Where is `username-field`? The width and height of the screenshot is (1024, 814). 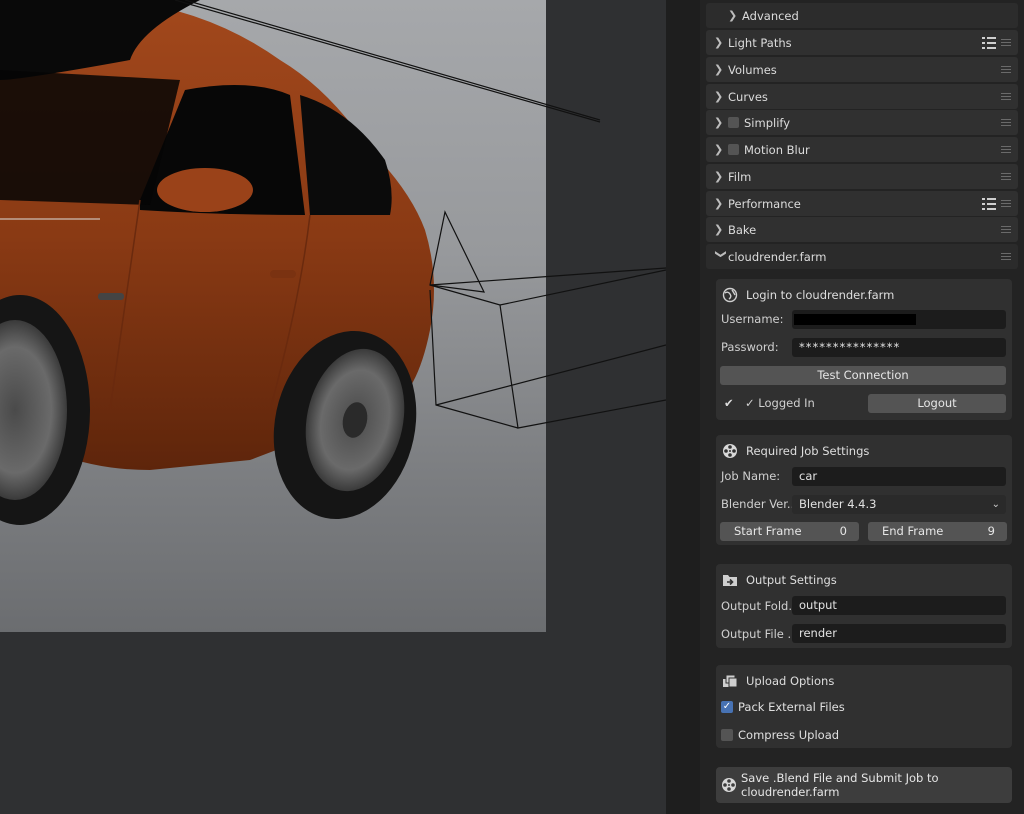 username-field is located at coordinates (899, 319).